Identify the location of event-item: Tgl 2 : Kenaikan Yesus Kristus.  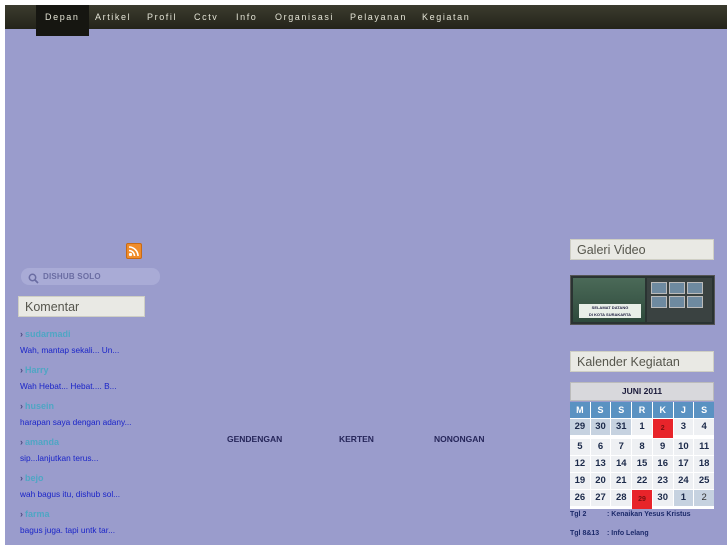
(645, 514).